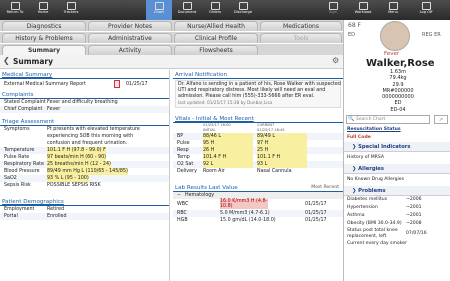  Describe the element at coordinates (258, 187) in the screenshot. I see `labs-heading: Lab Results Last Value Most Recent` at that location.